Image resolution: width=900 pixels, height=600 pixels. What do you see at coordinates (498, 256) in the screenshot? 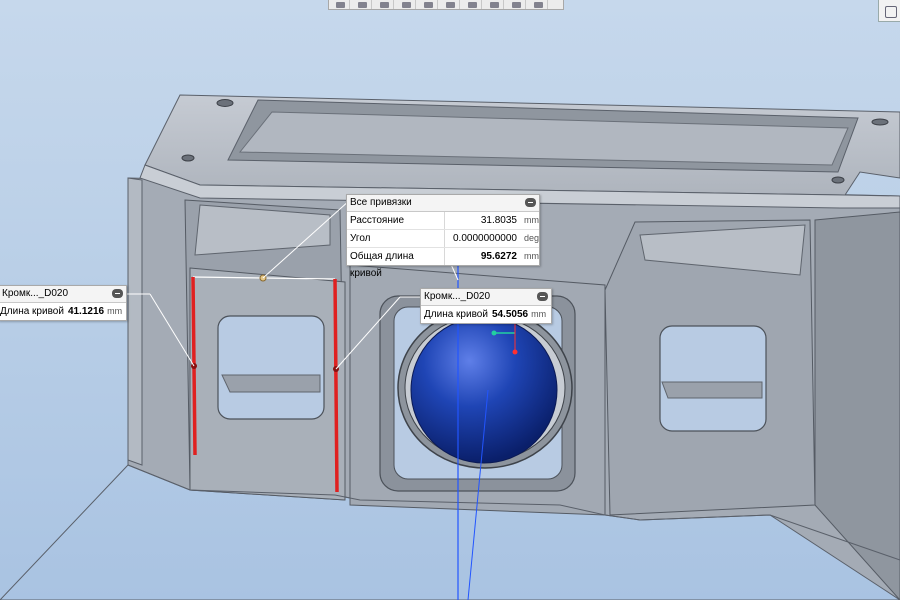
I see `measure-value: 95.6272` at bounding box center [498, 256].